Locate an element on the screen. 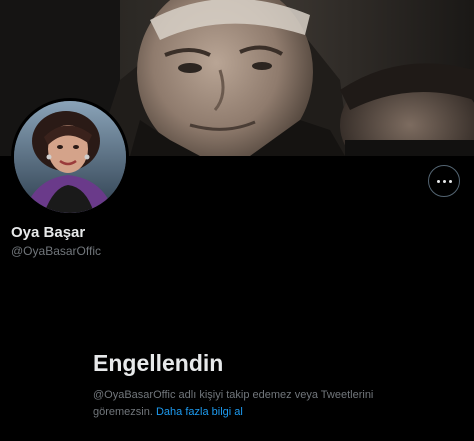 The image size is (474, 441). avatar-image is located at coordinates (70, 157).